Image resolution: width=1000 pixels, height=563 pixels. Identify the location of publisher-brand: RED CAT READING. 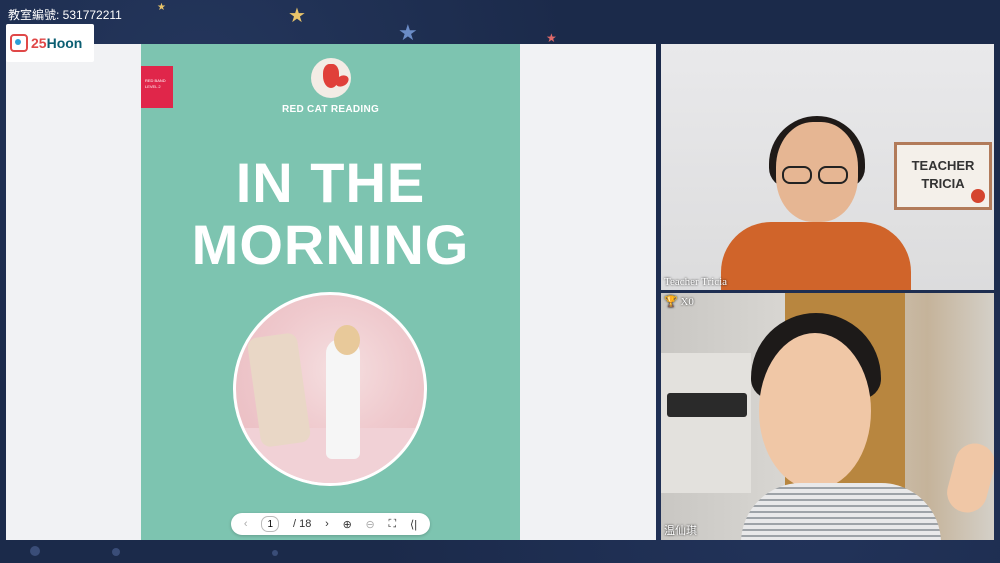
(330, 86).